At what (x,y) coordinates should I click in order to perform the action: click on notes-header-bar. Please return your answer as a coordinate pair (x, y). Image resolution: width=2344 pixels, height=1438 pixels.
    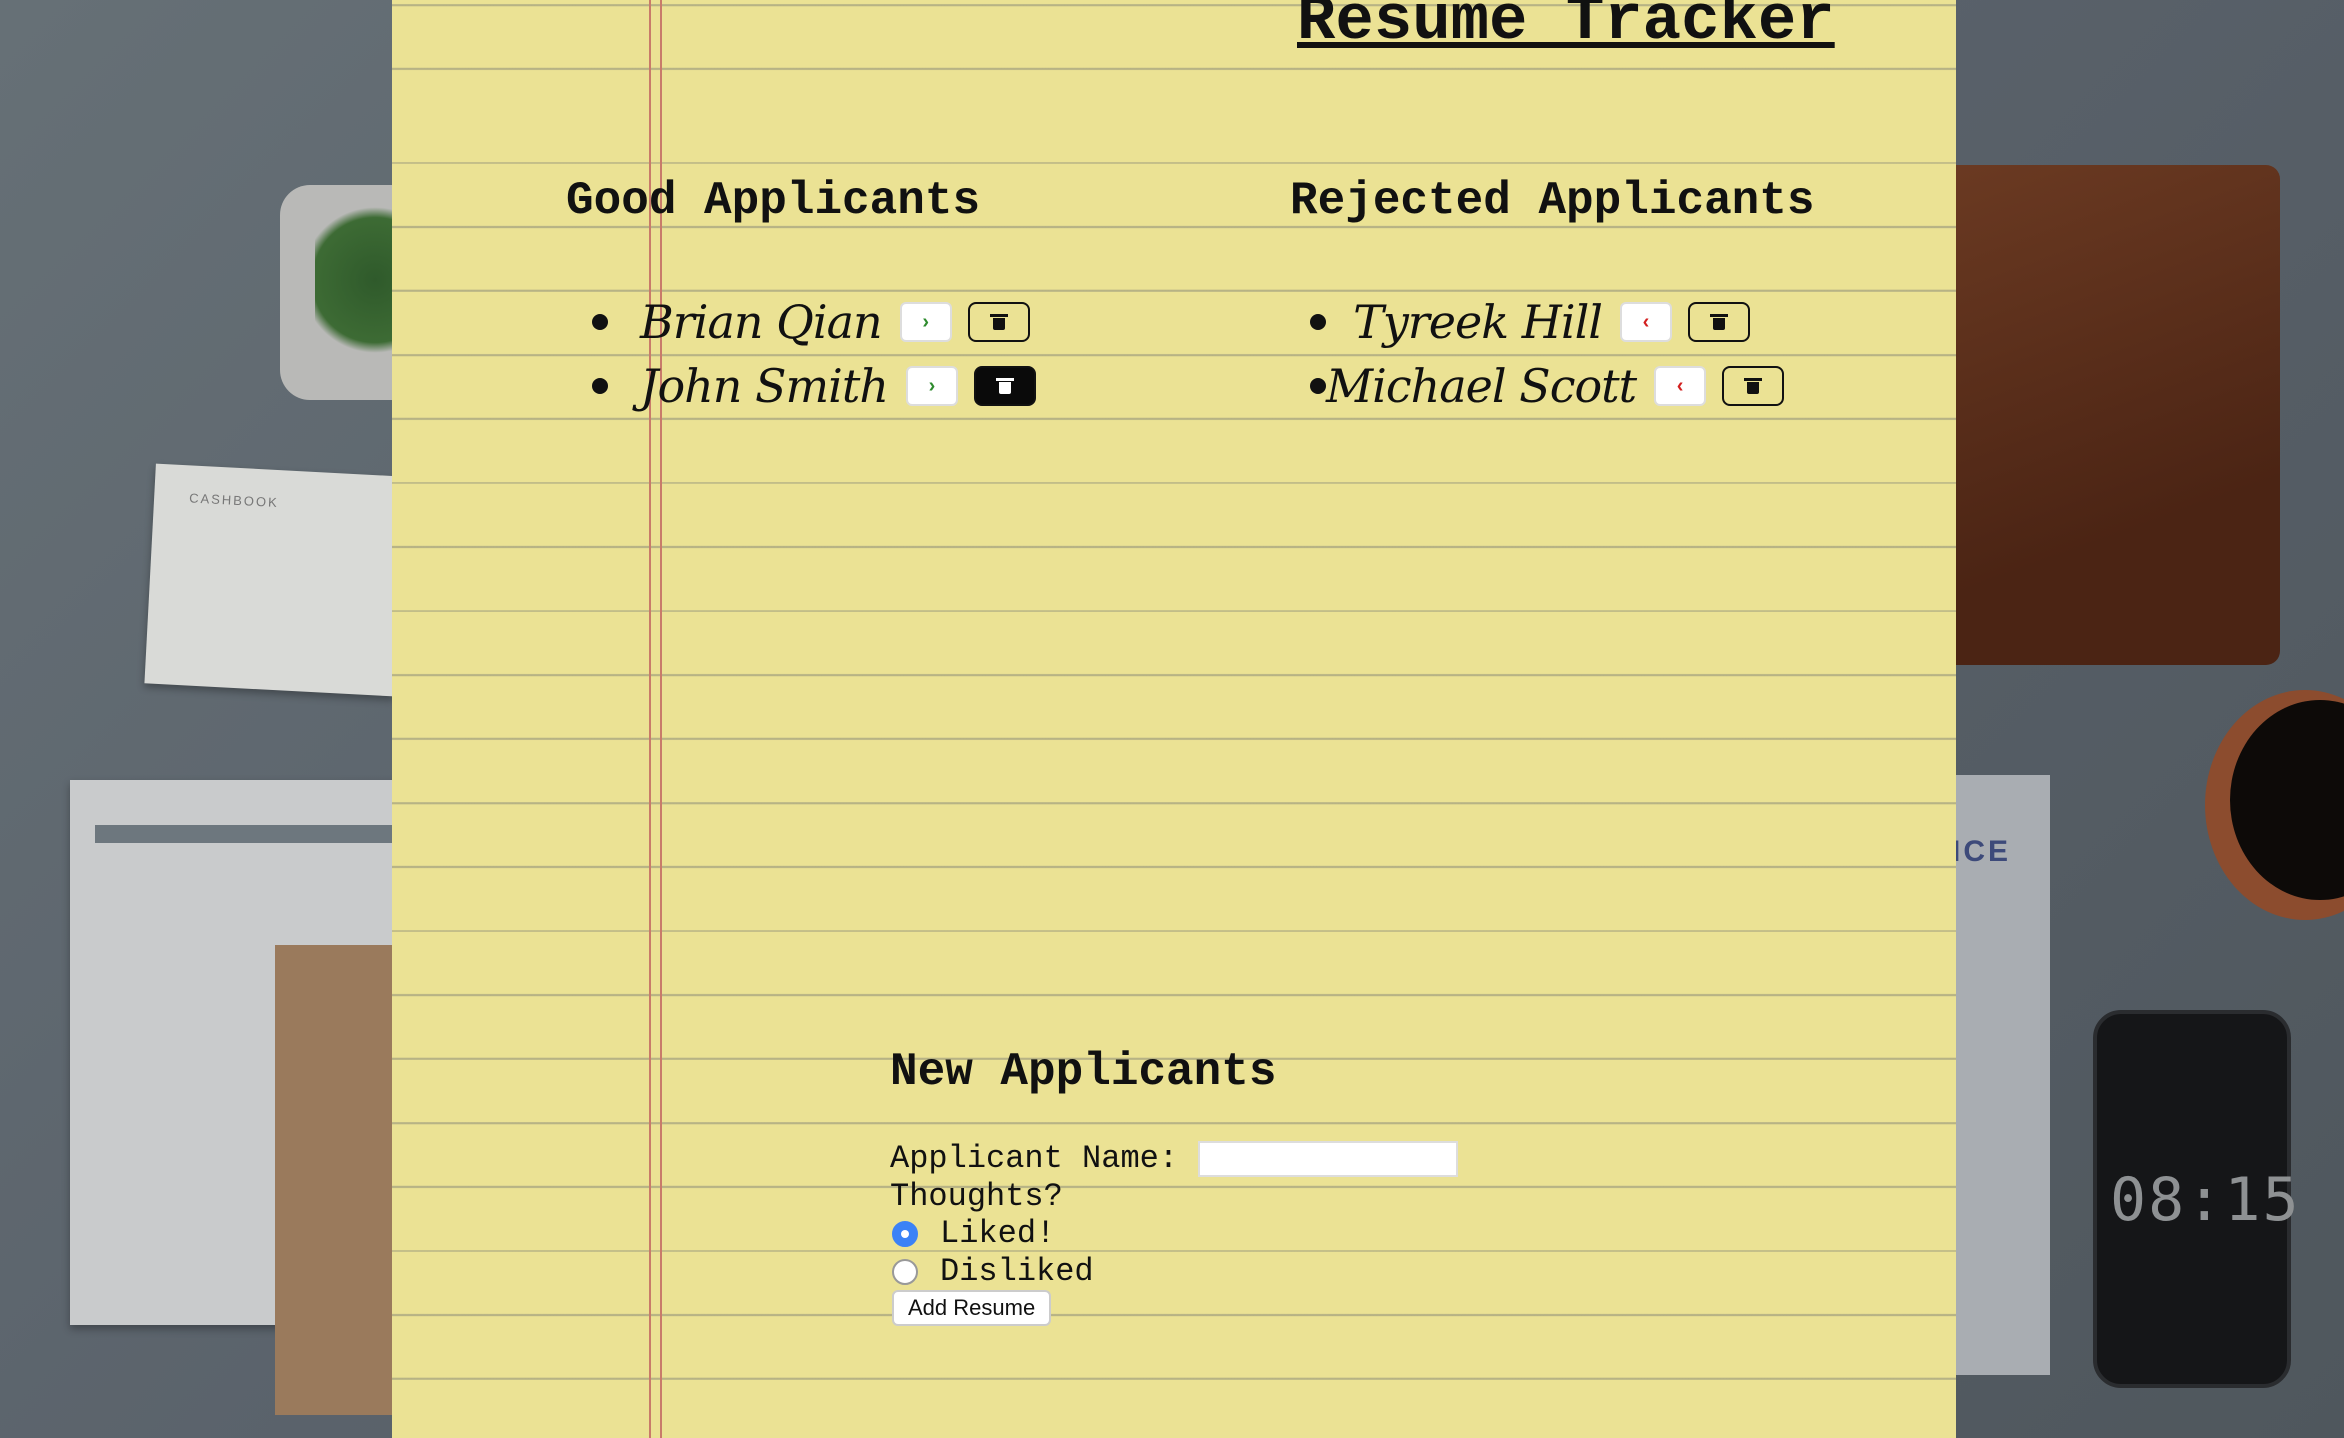
    Looking at the image, I should click on (245, 834).